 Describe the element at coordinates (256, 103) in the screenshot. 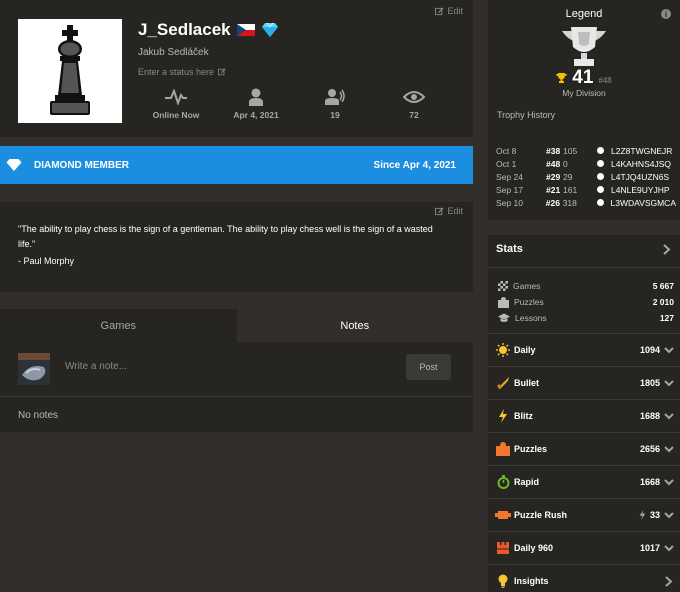

I see `joined-date: Apr 4, 2021` at that location.